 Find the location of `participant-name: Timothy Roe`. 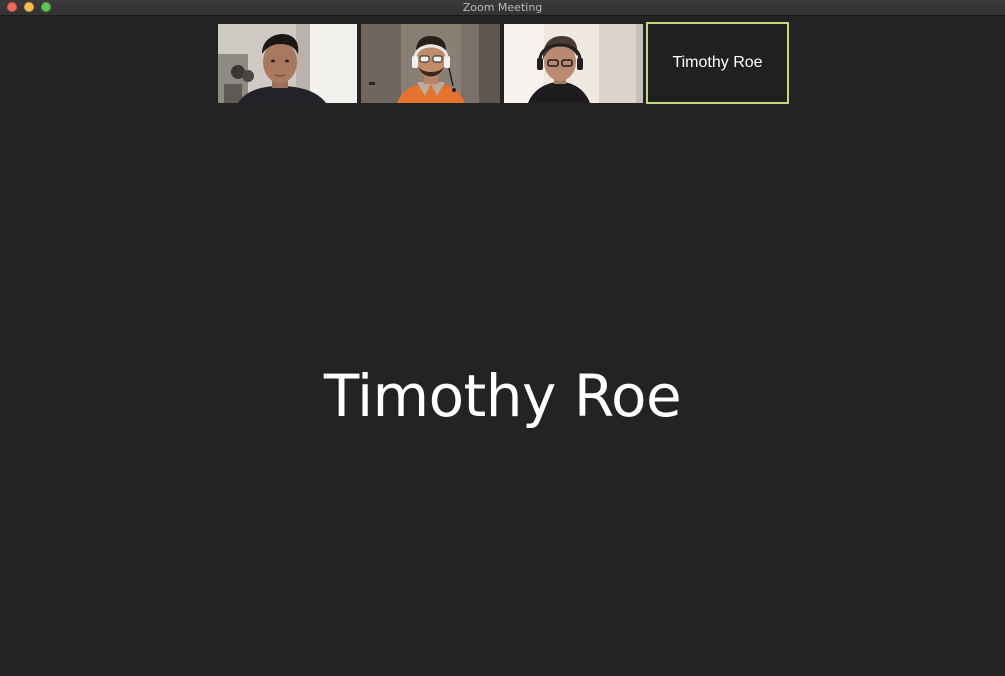

participant-name: Timothy Roe is located at coordinates (717, 62).